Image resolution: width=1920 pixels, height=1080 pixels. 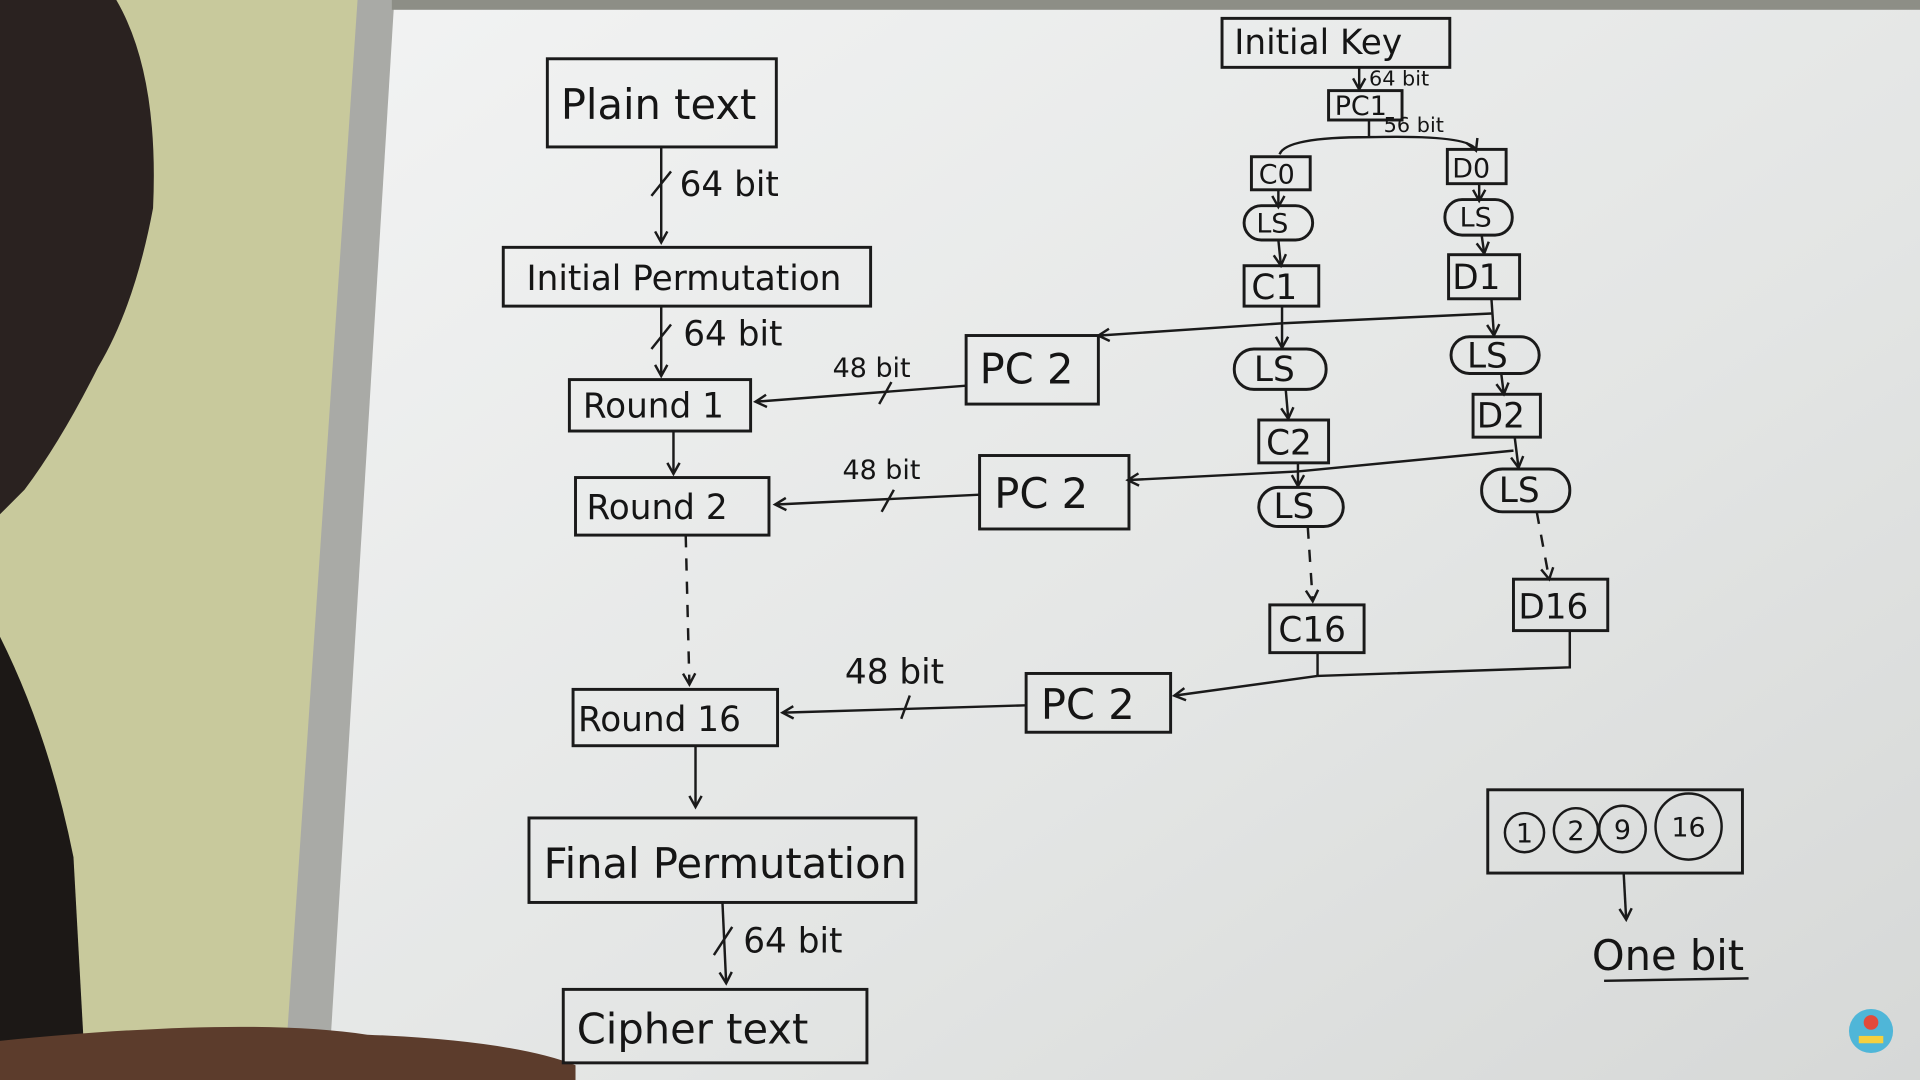 I want to click on pc2-label-16: PC 2, so click(x=1088, y=704).